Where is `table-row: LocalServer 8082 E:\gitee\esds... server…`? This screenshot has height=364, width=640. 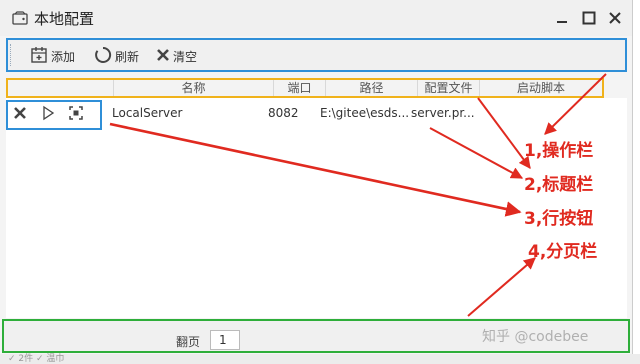
table-row: LocalServer 8082 E:\gitee\esds... server… is located at coordinates (313, 115).